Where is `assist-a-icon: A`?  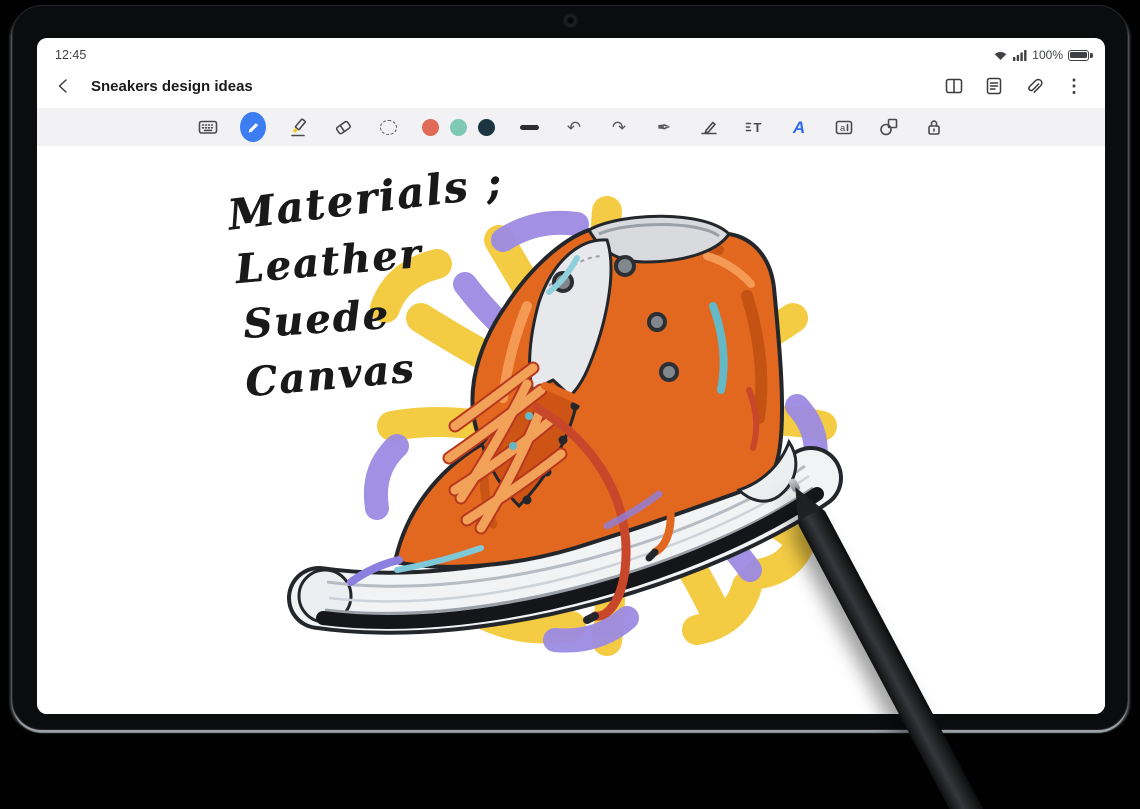 assist-a-icon: A is located at coordinates (799, 127).